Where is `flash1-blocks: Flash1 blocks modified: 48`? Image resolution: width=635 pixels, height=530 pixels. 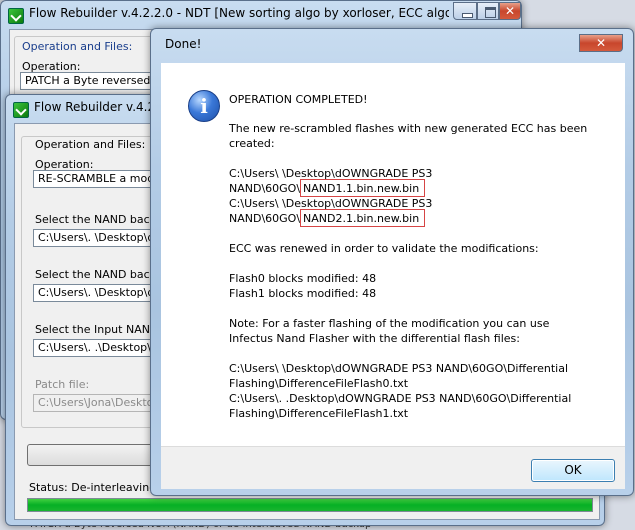
flash1-blocks: Flash1 blocks modified: 48 is located at coordinates (303, 293).